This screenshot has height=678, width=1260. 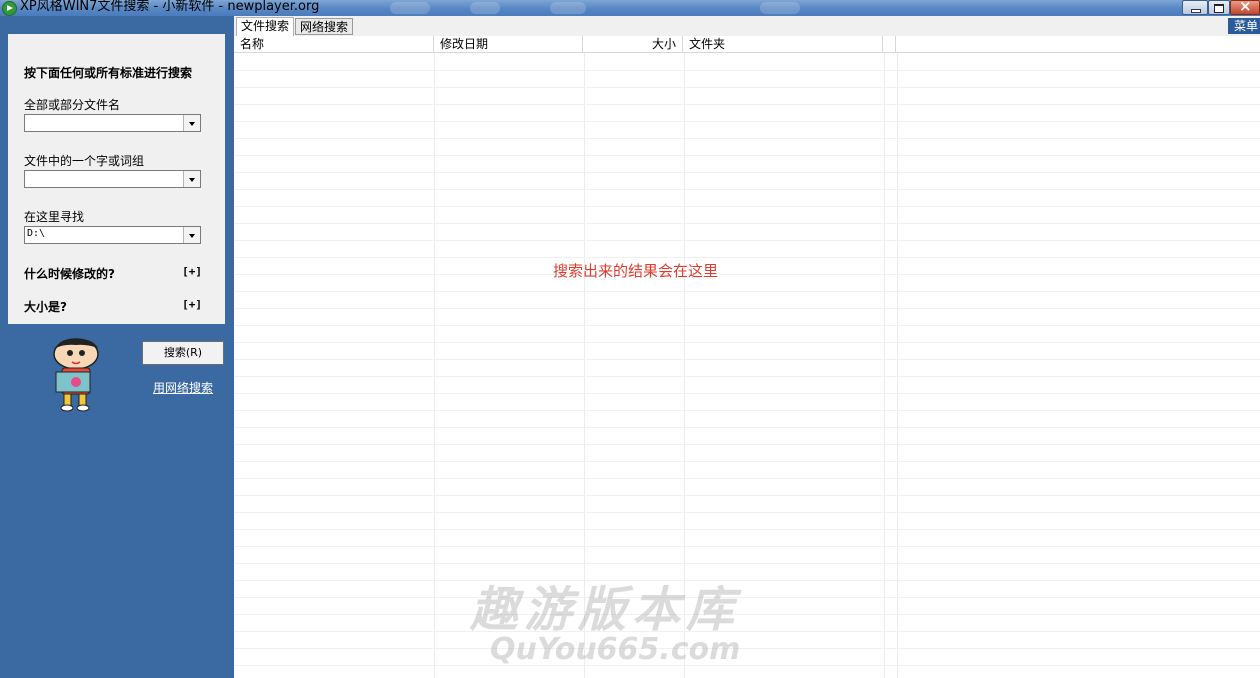 What do you see at coordinates (9, 8) in the screenshot?
I see `app-play-icon` at bounding box center [9, 8].